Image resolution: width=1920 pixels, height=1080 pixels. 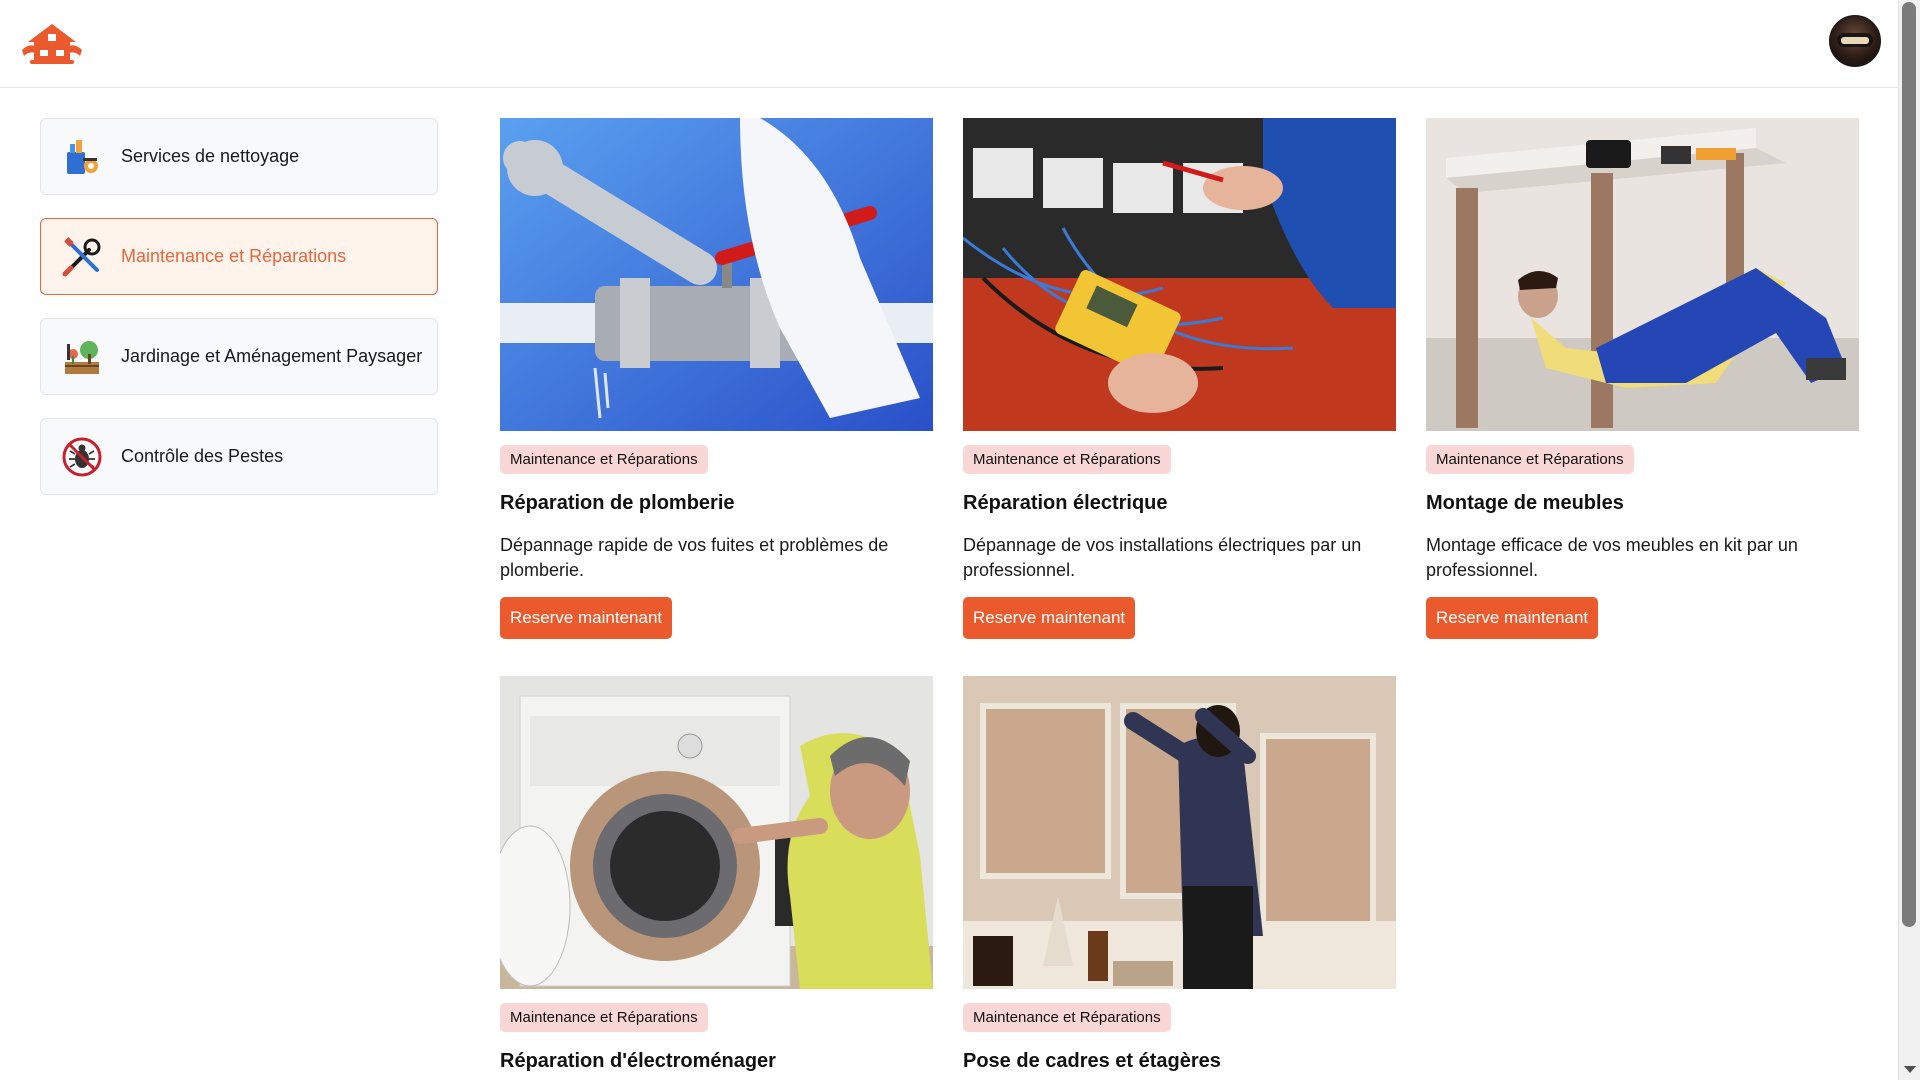 What do you see at coordinates (1179, 832) in the screenshot?
I see `frame-hanging-photo` at bounding box center [1179, 832].